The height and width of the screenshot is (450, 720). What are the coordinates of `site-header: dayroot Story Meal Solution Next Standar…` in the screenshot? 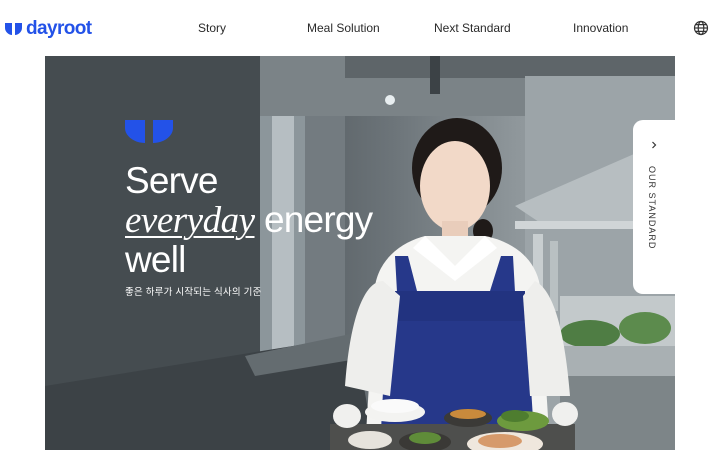 It's located at (360, 28).